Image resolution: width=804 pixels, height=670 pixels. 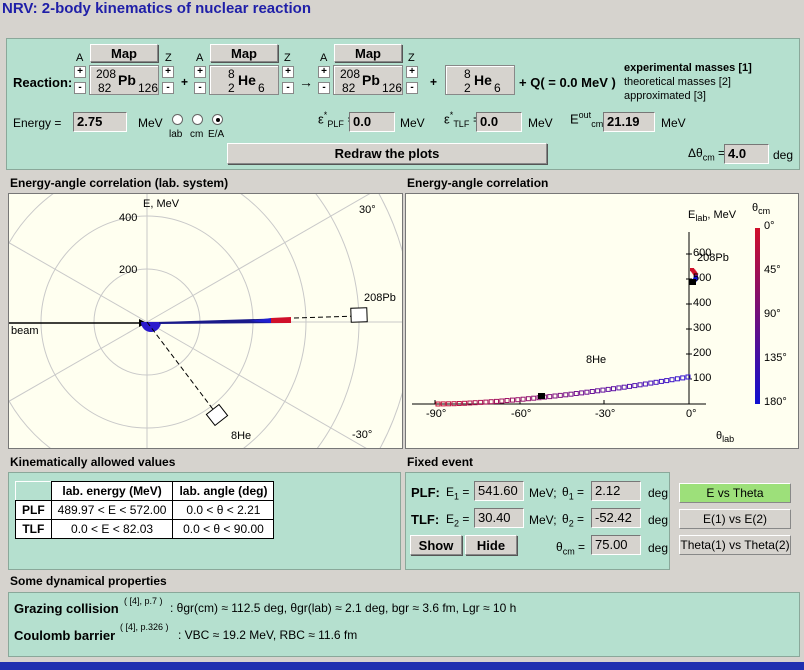 What do you see at coordinates (387, 153) in the screenshot?
I see `redraw-button: Redraw the plots` at bounding box center [387, 153].